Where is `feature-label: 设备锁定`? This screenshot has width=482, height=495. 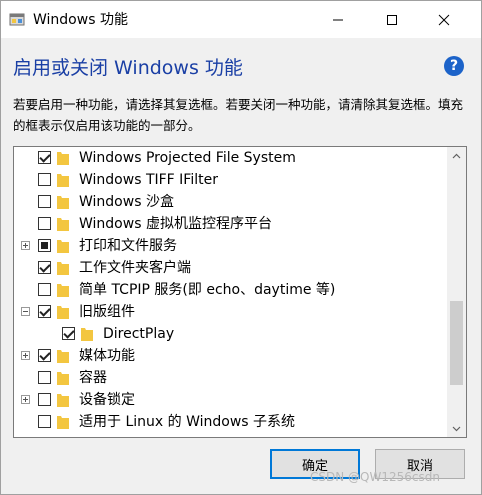 feature-label: 设备锁定 is located at coordinates (107, 400).